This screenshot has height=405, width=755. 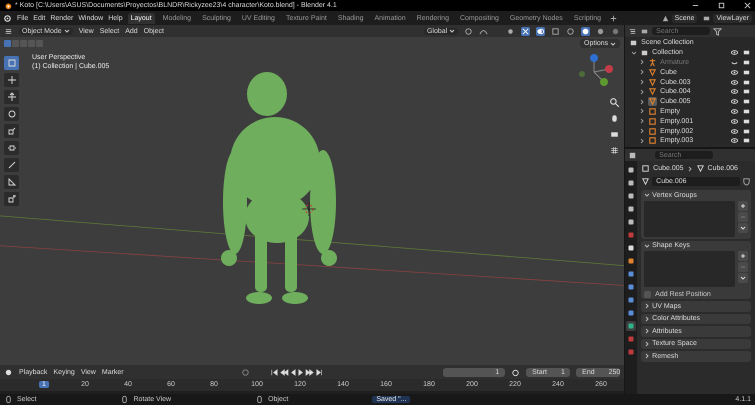 I want to click on data-tab-icon, so click(x=631, y=326).